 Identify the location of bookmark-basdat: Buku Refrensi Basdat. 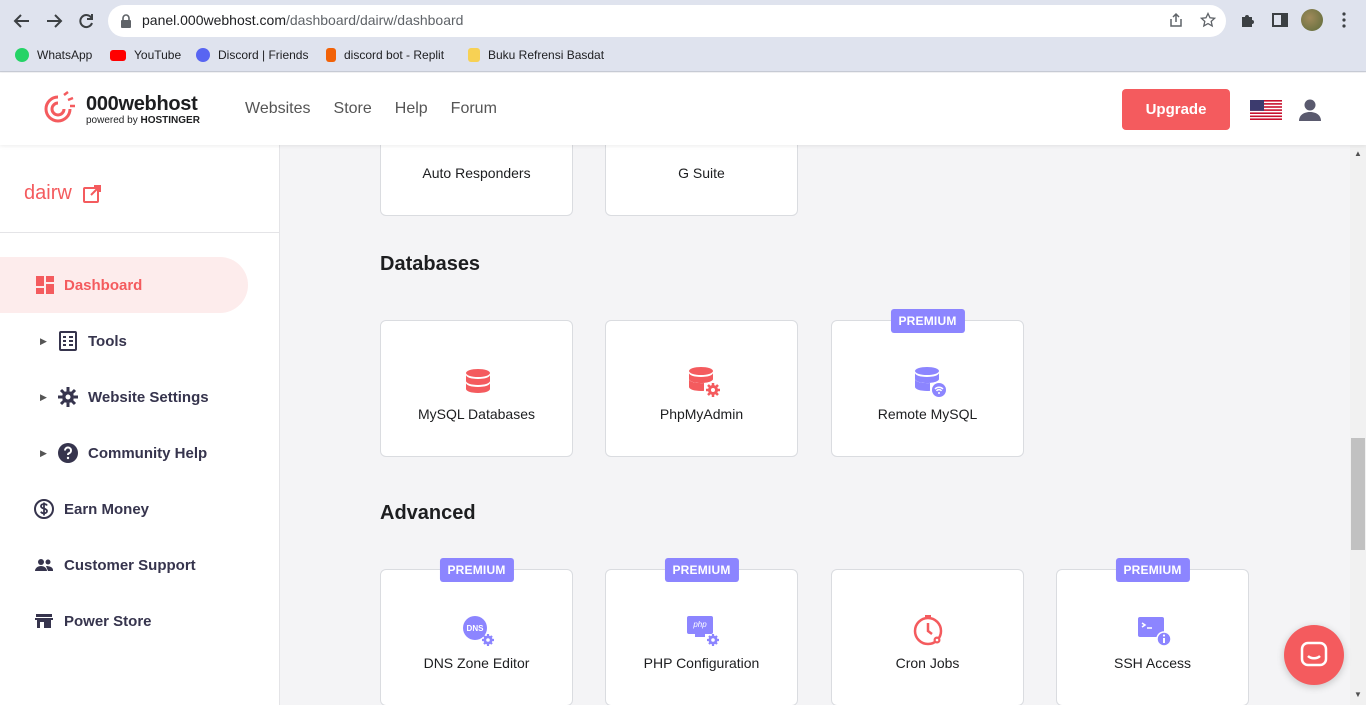
(536, 55).